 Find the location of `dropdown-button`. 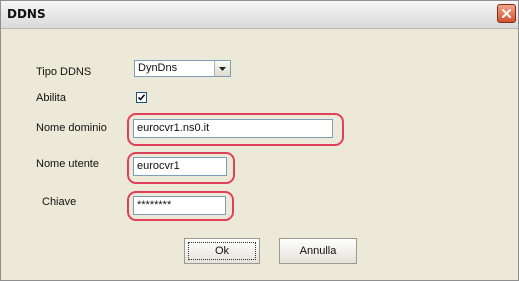

dropdown-button is located at coordinates (222, 68).